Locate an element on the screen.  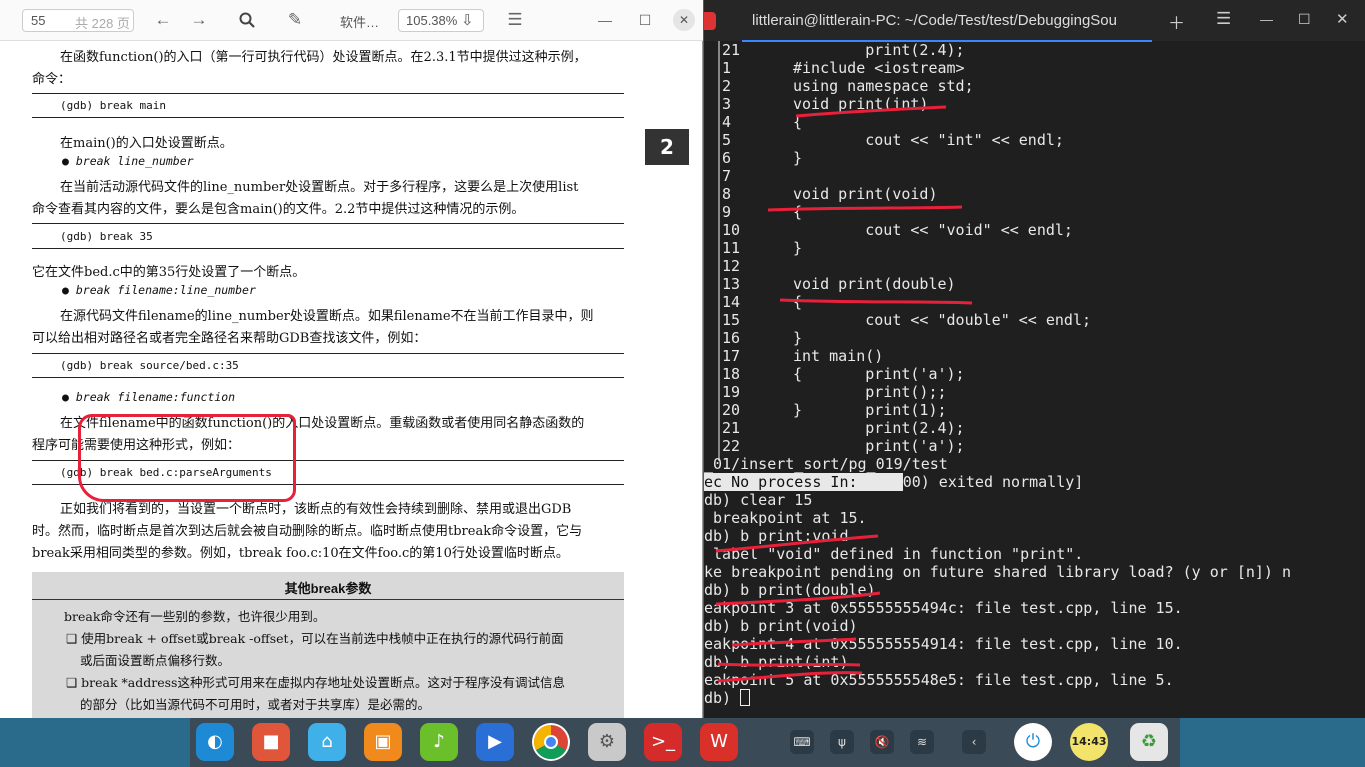
bullet-item: ● break line_number is located at coordinates (128, 161).